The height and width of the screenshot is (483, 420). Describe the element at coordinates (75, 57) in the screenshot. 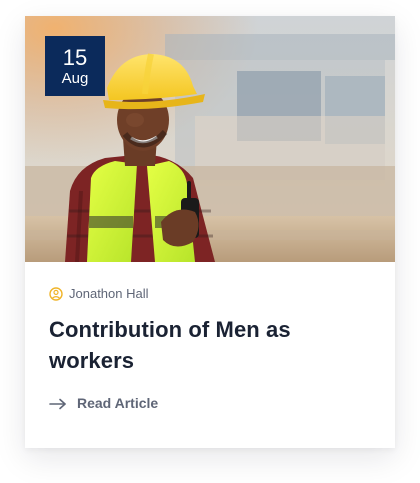

I see `date-day: 15` at that location.